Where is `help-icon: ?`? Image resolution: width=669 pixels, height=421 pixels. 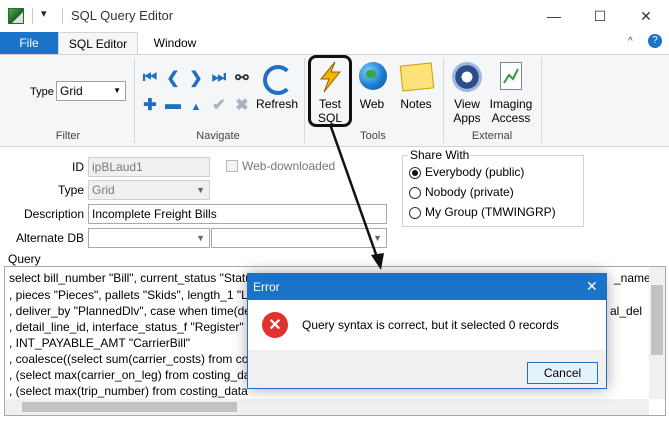 help-icon: ? is located at coordinates (655, 41).